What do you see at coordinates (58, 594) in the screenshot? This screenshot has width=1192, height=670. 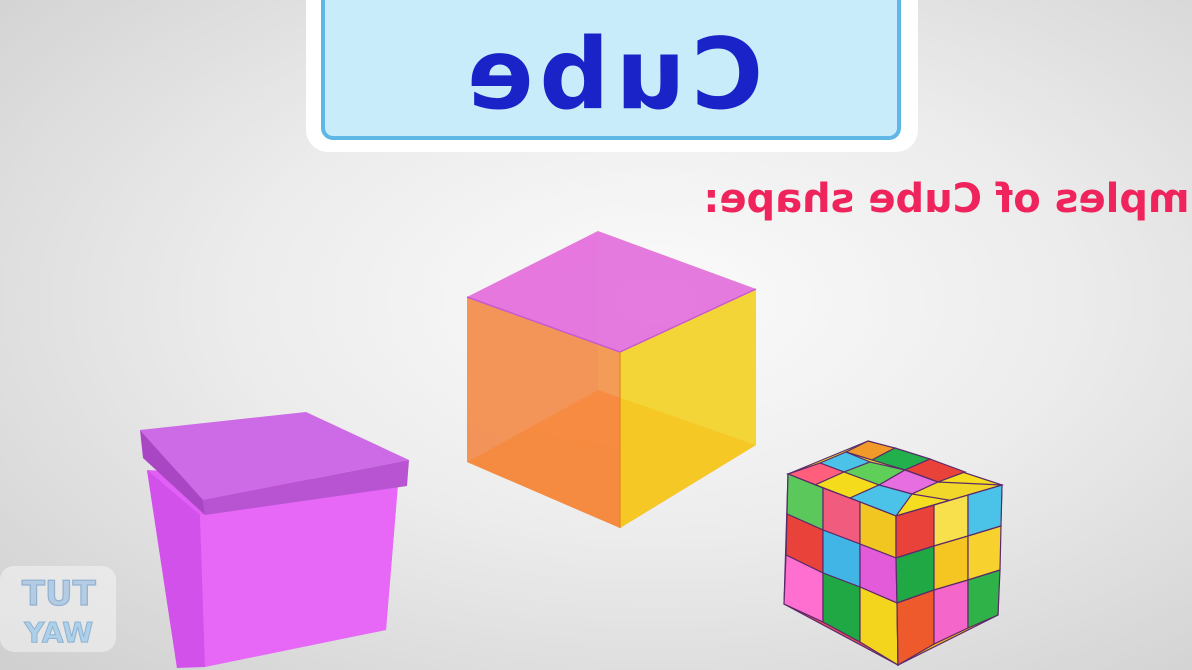 I see `svg-text: TUT` at bounding box center [58, 594].